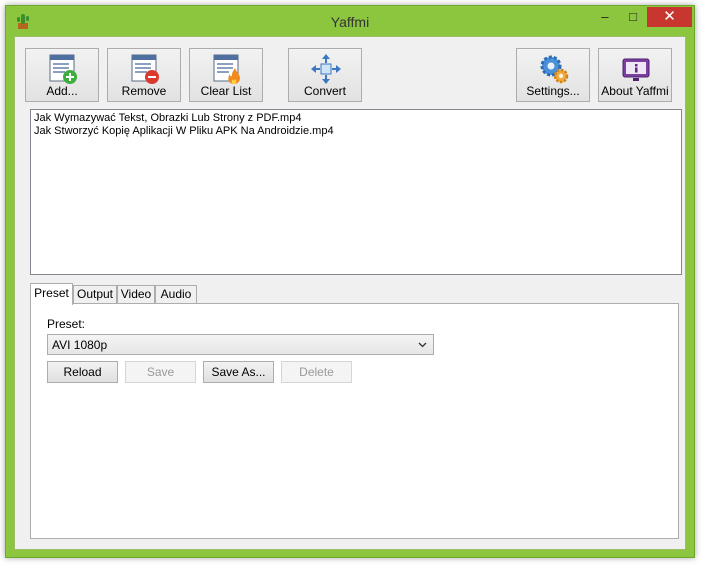  I want to click on info-icon, so click(636, 69).